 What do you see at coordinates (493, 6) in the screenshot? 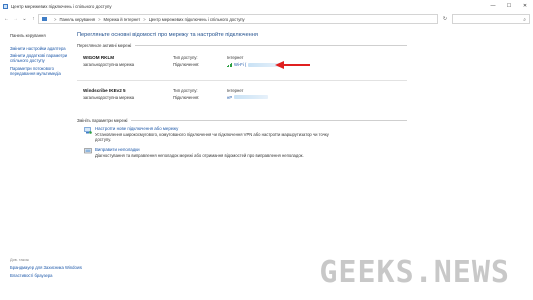
I see `minimize-button: —` at bounding box center [493, 6].